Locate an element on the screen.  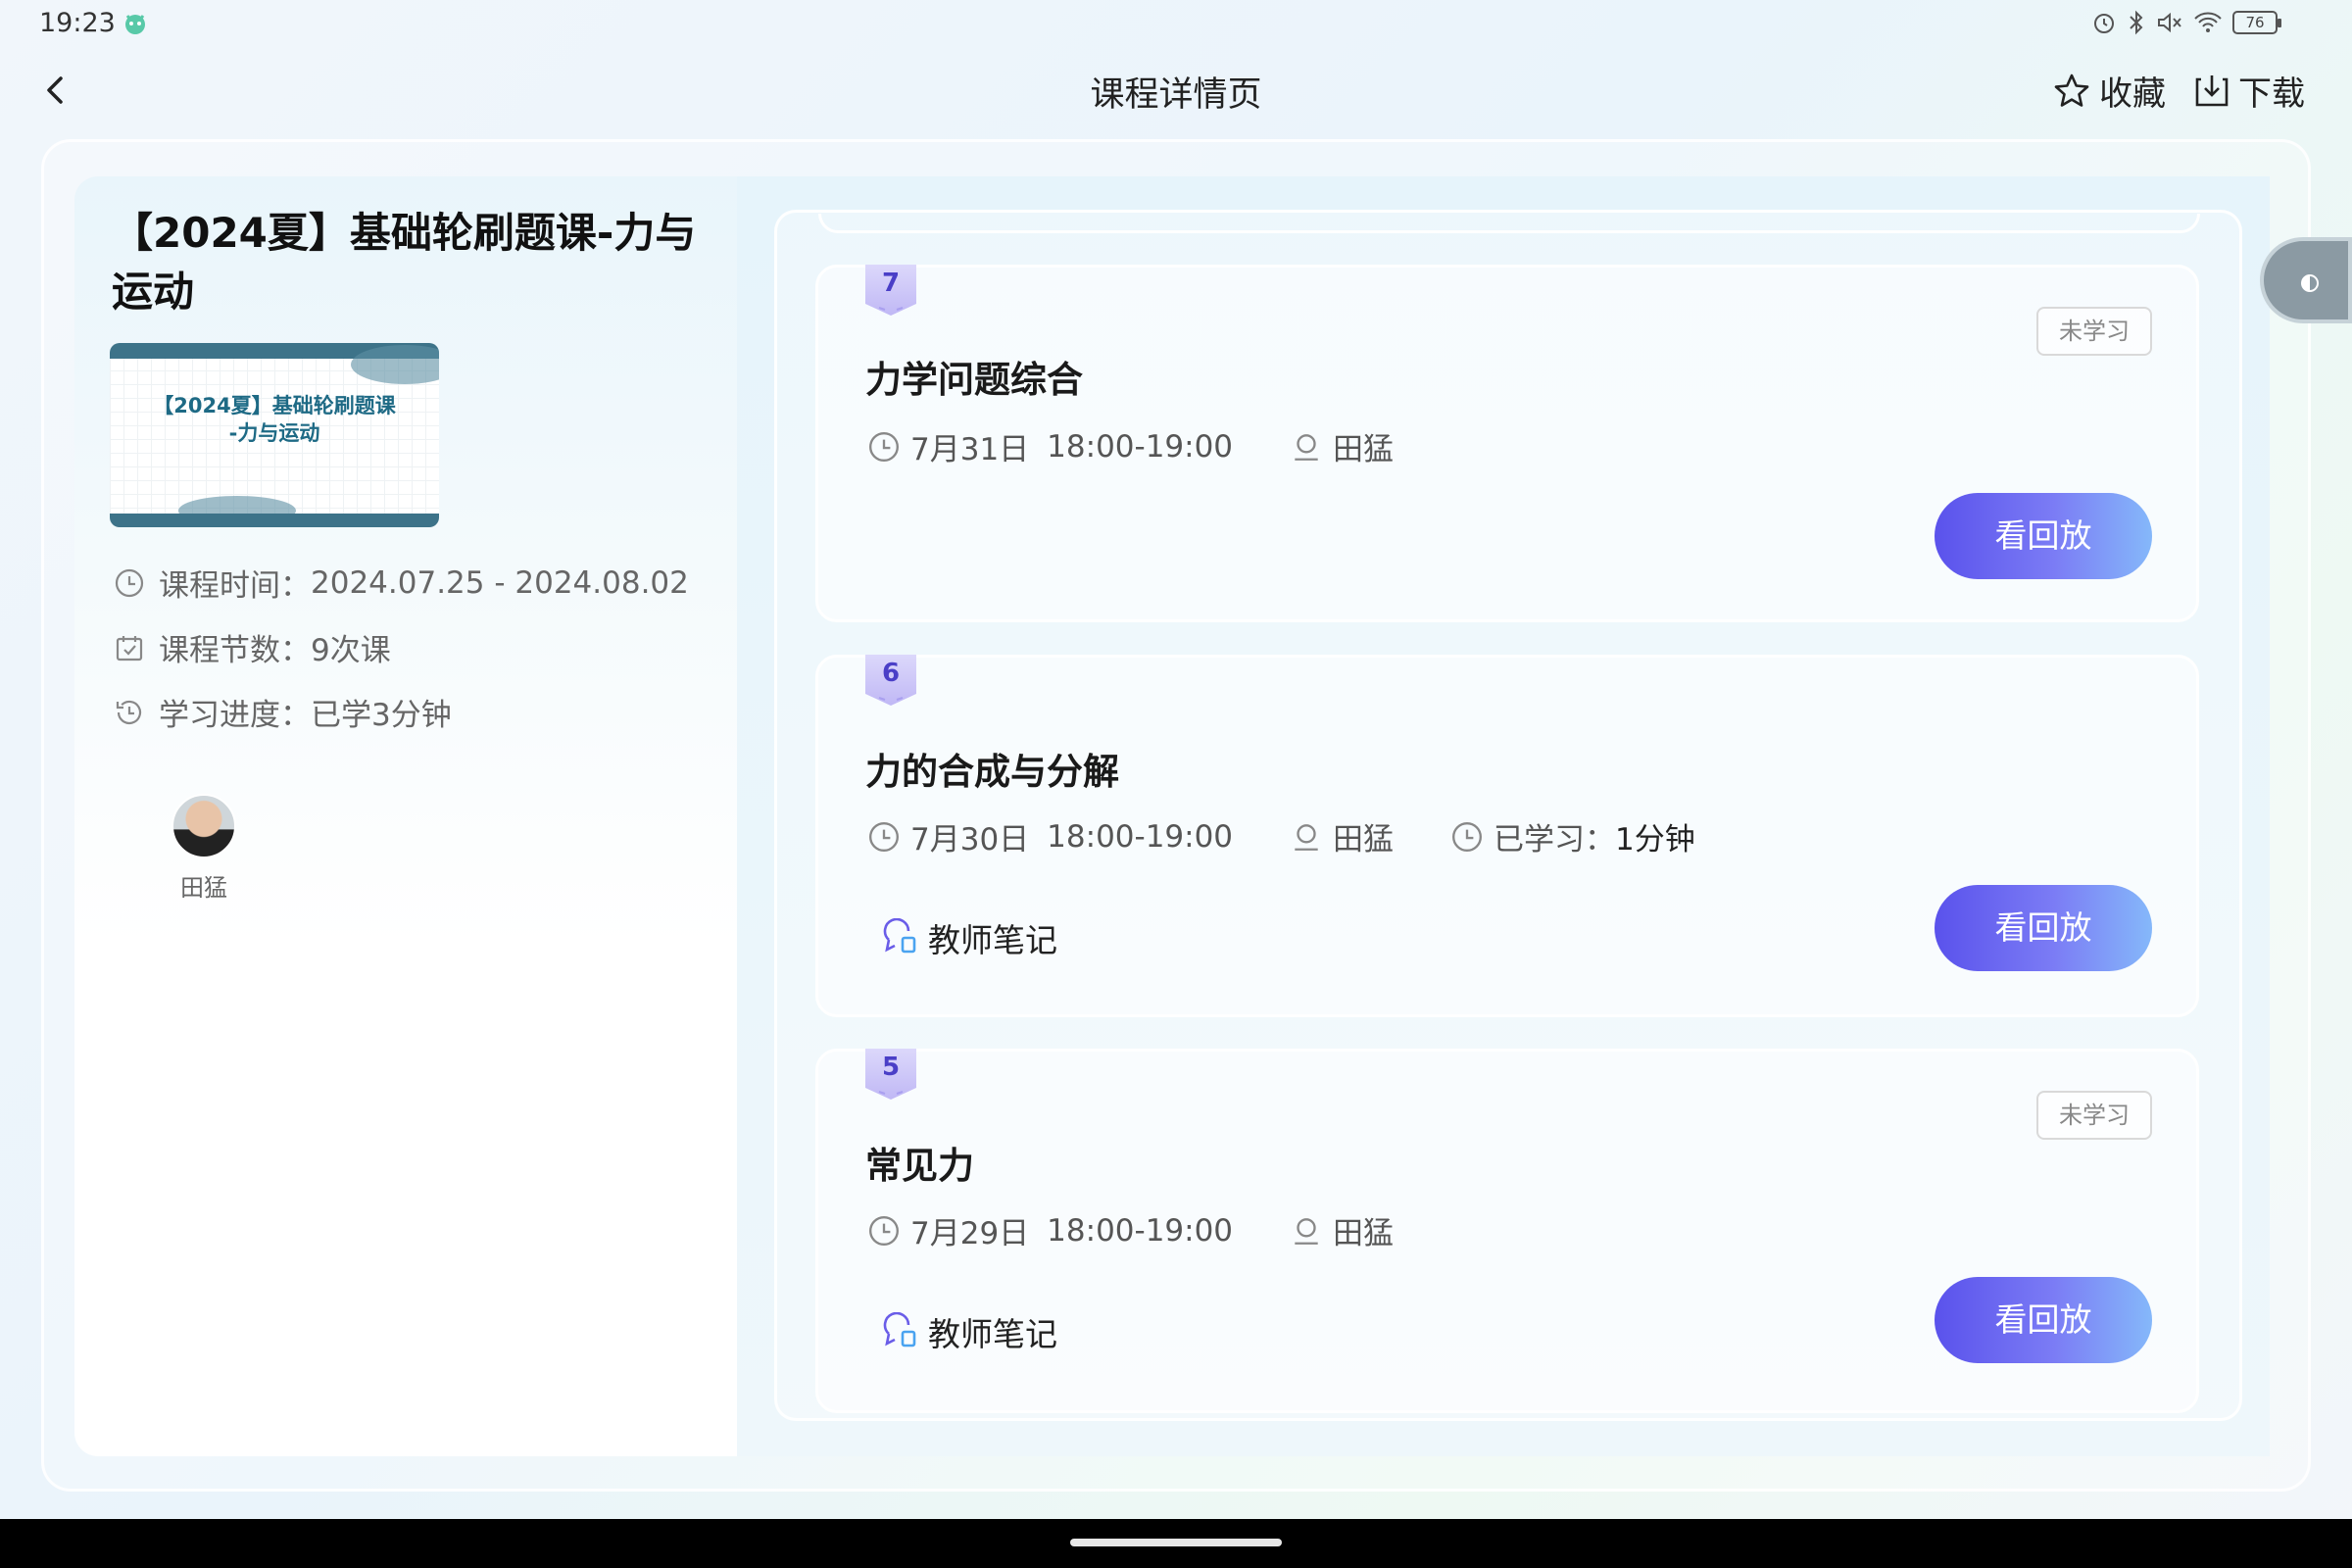
contrast-icon is located at coordinates (2310, 283).